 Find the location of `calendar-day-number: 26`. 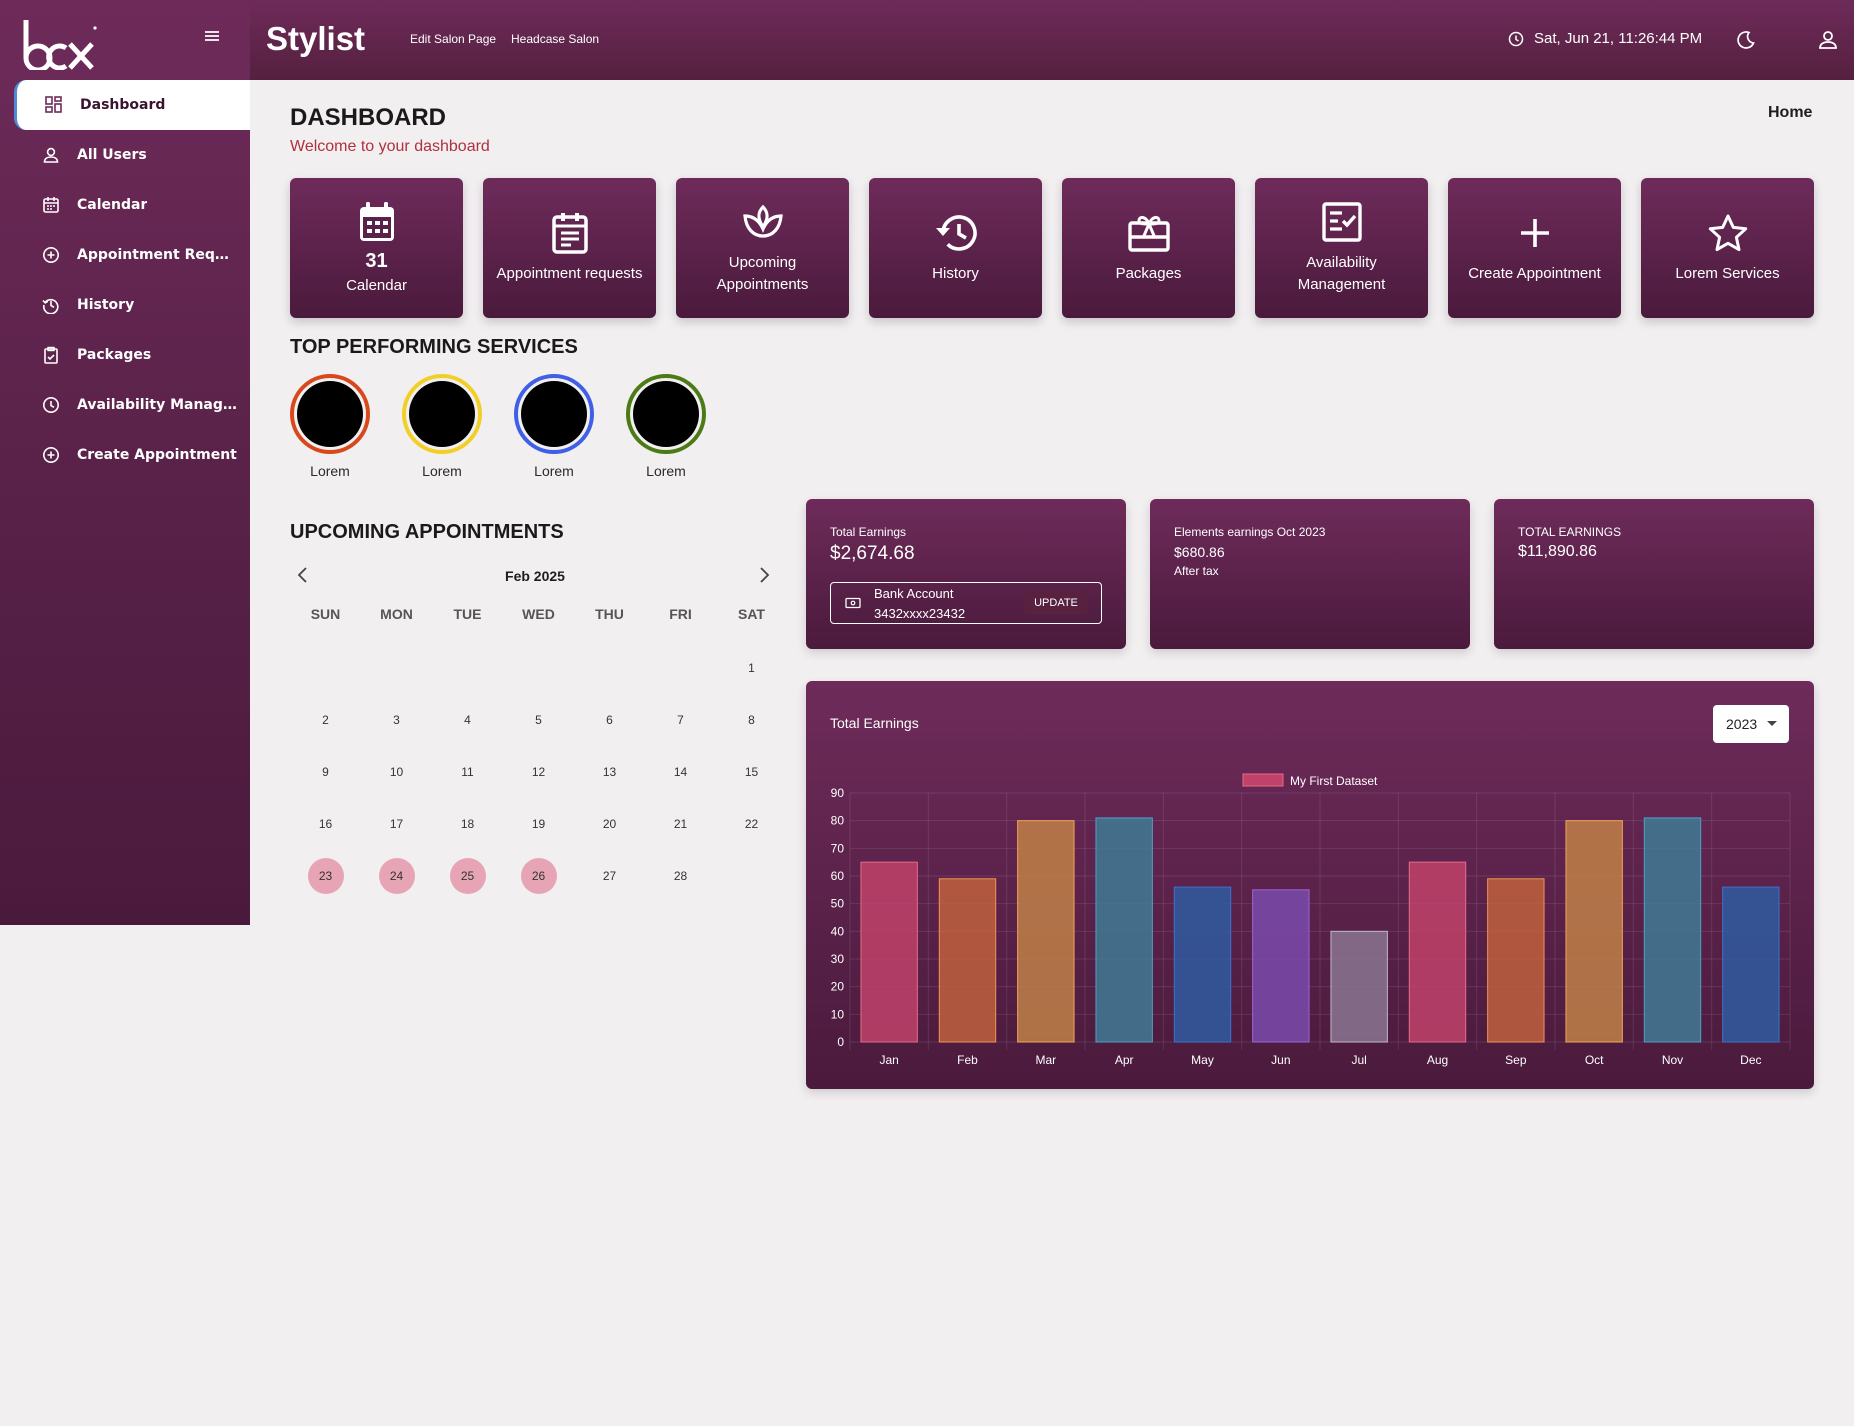

calendar-day-number: 26 is located at coordinates (538, 876).